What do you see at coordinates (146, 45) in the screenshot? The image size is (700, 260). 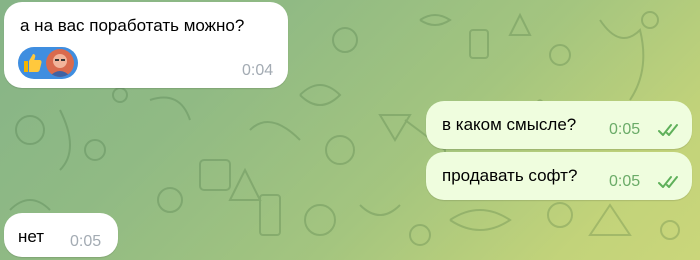 I see `message-bubble-incoming: а на вас поработать можно? 0:04` at bounding box center [146, 45].